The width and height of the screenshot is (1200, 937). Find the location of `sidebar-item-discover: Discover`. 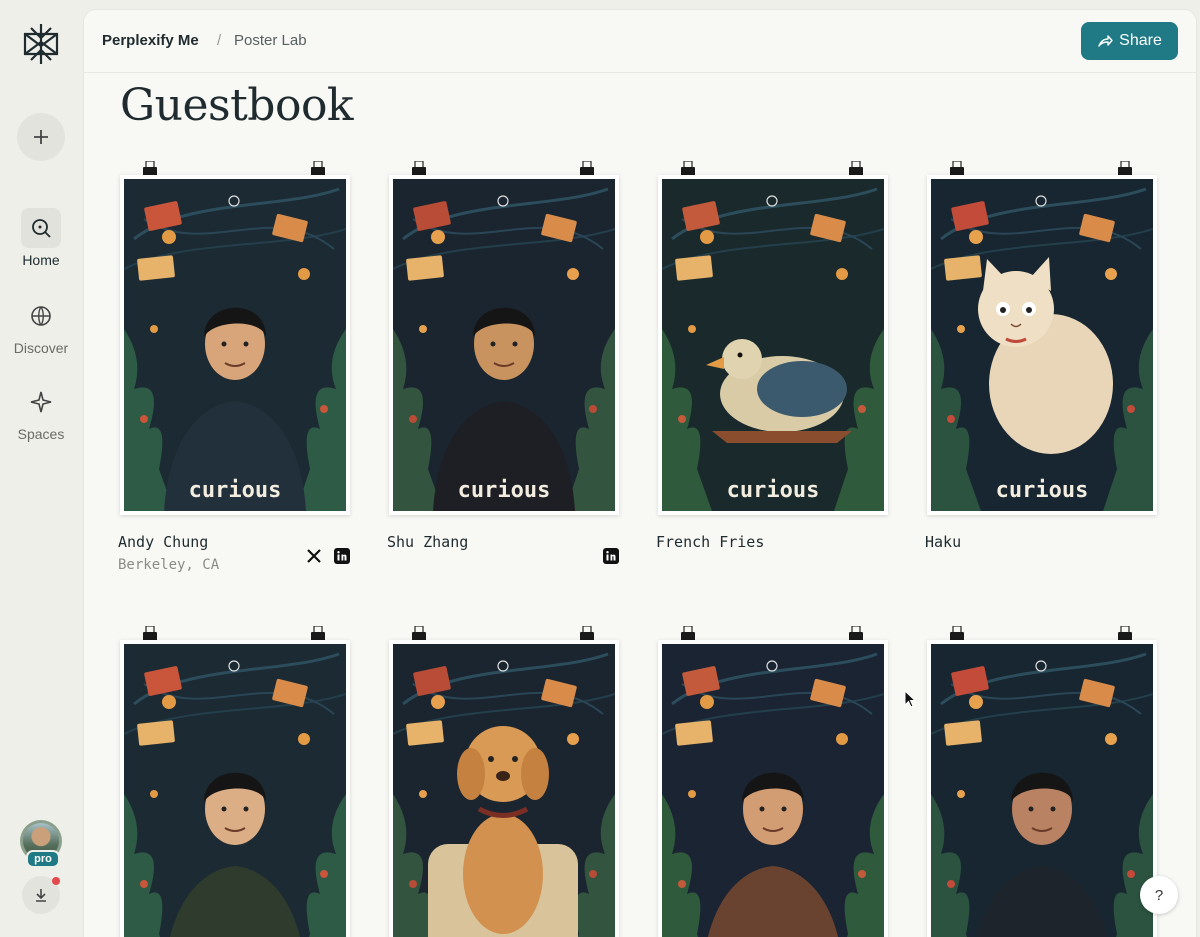

sidebar-item-discover: Discover is located at coordinates (41, 326).